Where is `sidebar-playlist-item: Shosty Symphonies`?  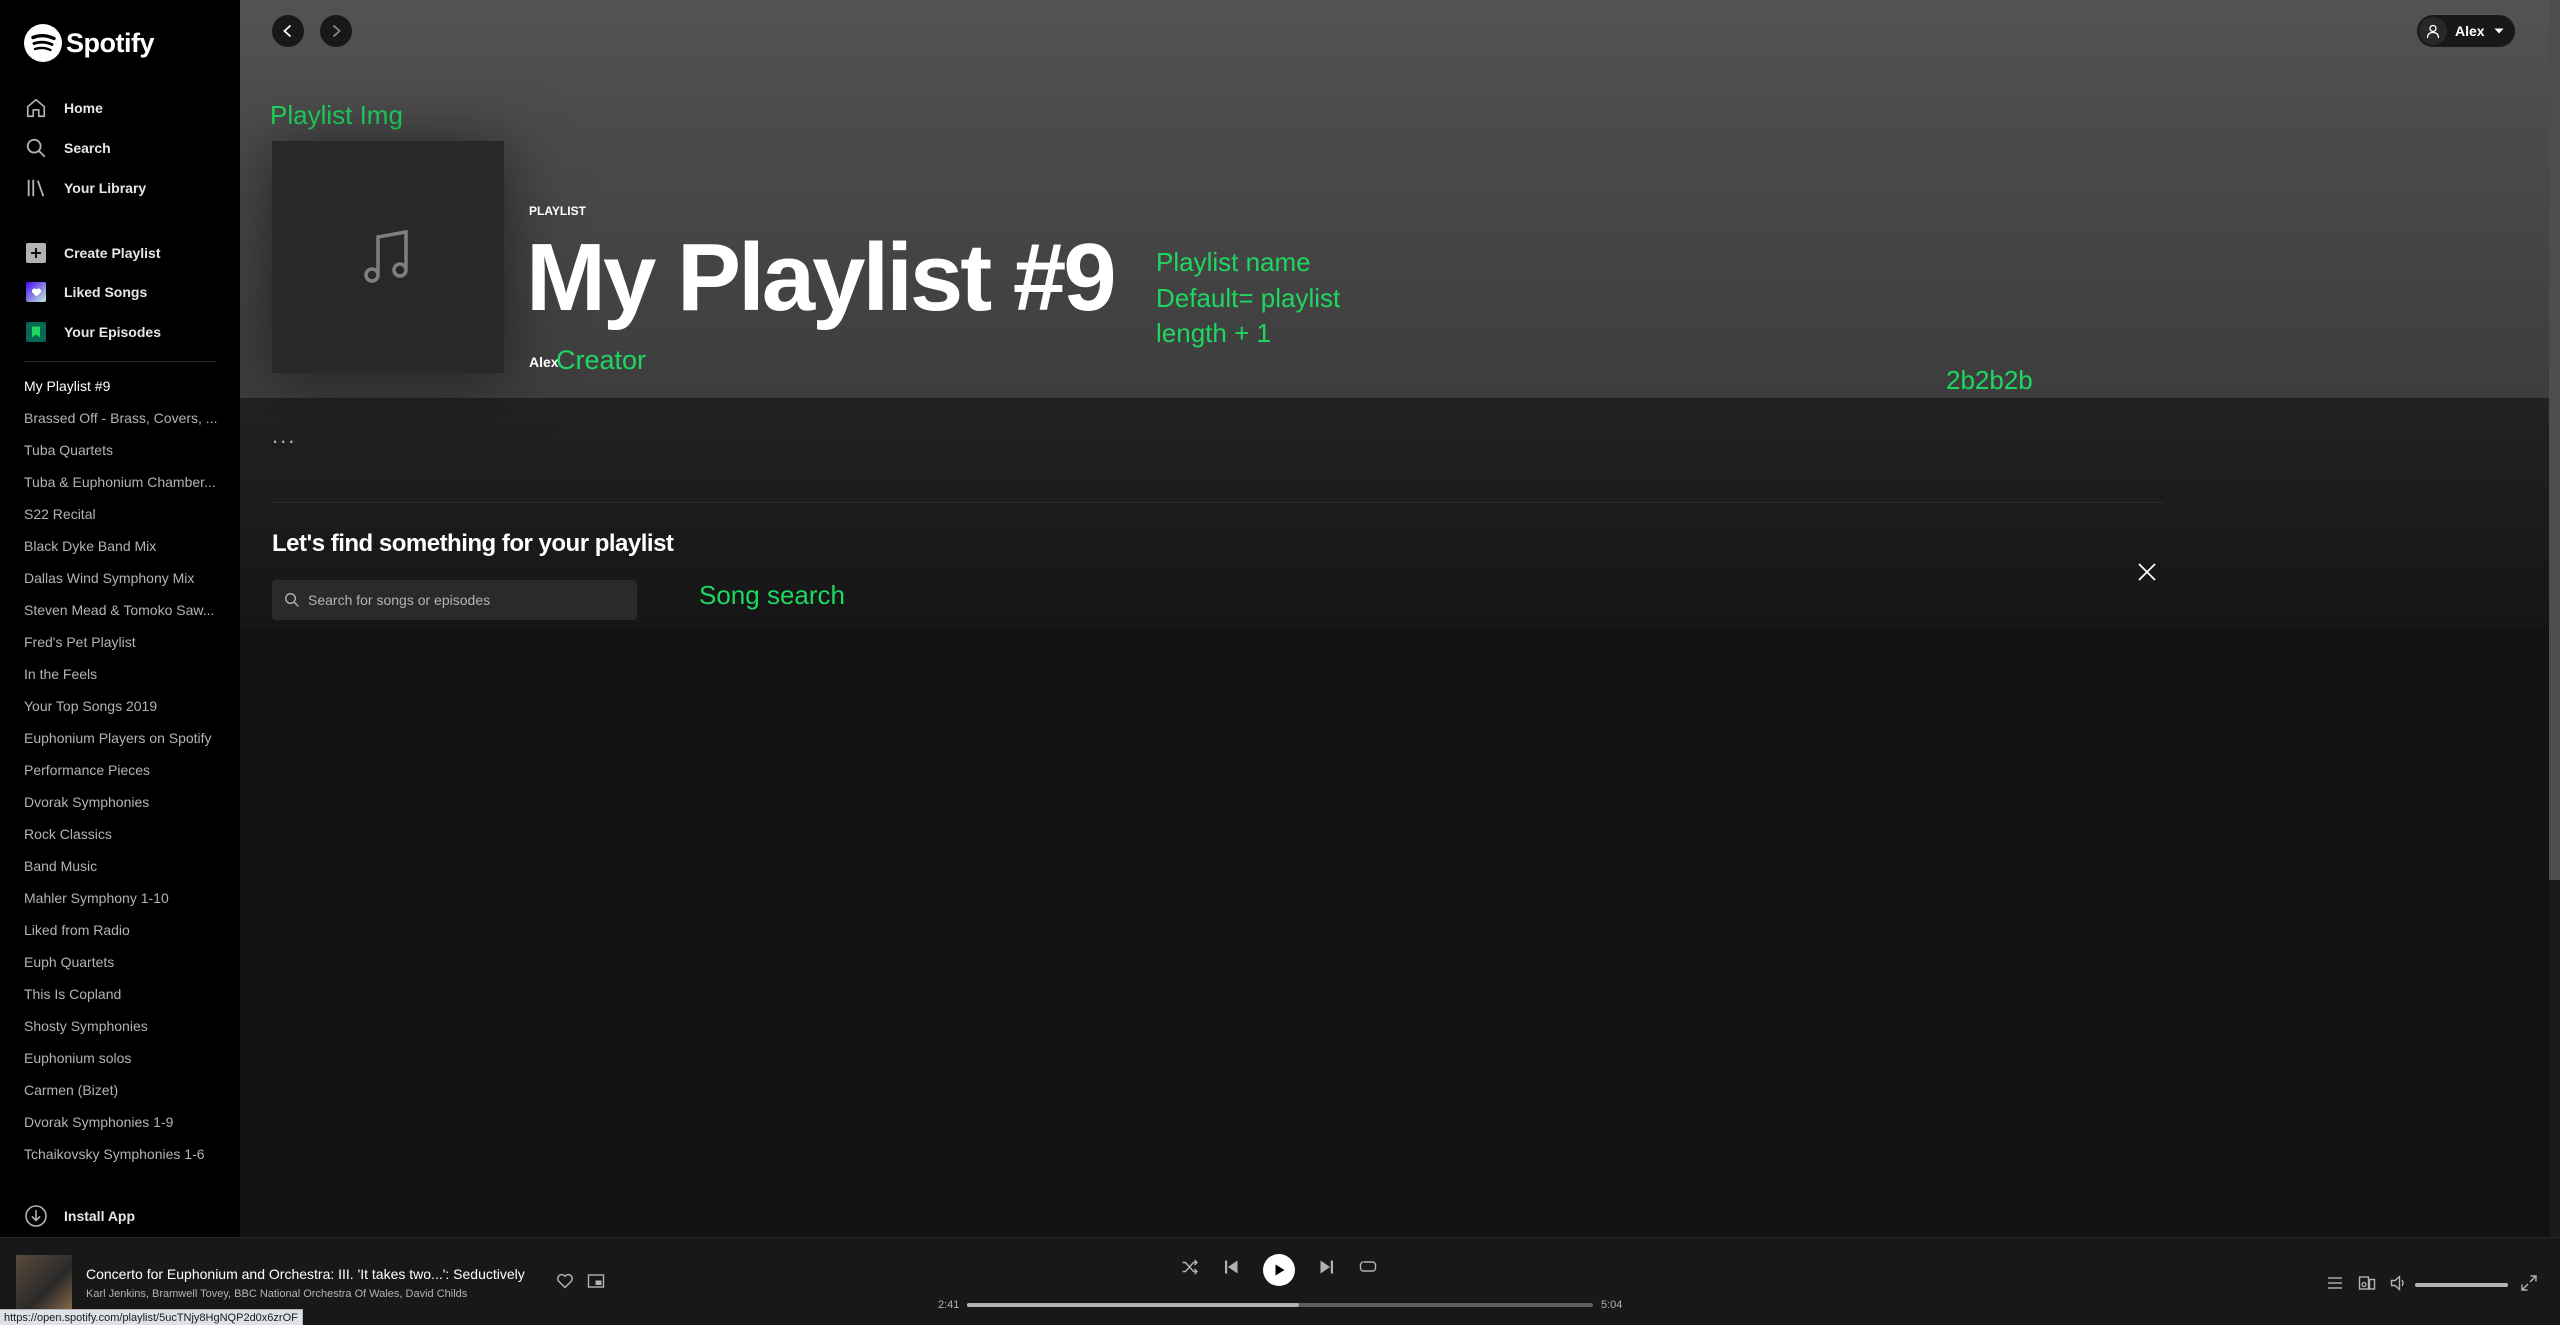 sidebar-playlist-item: Shosty Symphonies is located at coordinates (122, 1030).